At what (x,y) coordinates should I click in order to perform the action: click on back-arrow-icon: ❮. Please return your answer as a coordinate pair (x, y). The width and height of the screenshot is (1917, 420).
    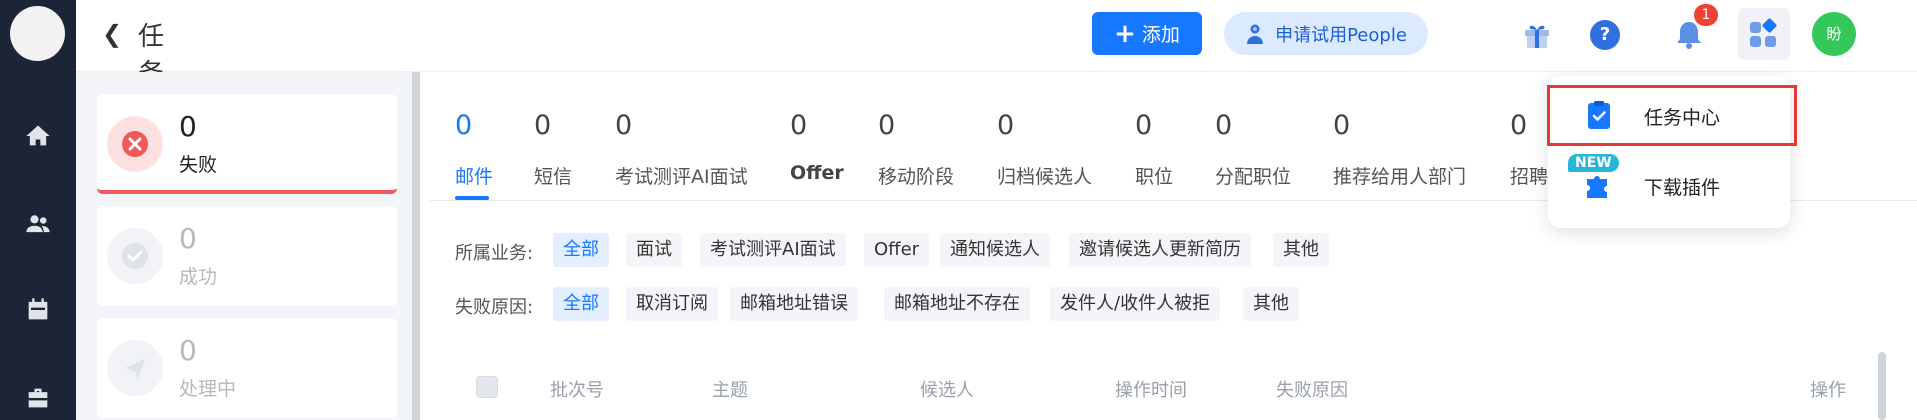
    Looking at the image, I should click on (112, 34).